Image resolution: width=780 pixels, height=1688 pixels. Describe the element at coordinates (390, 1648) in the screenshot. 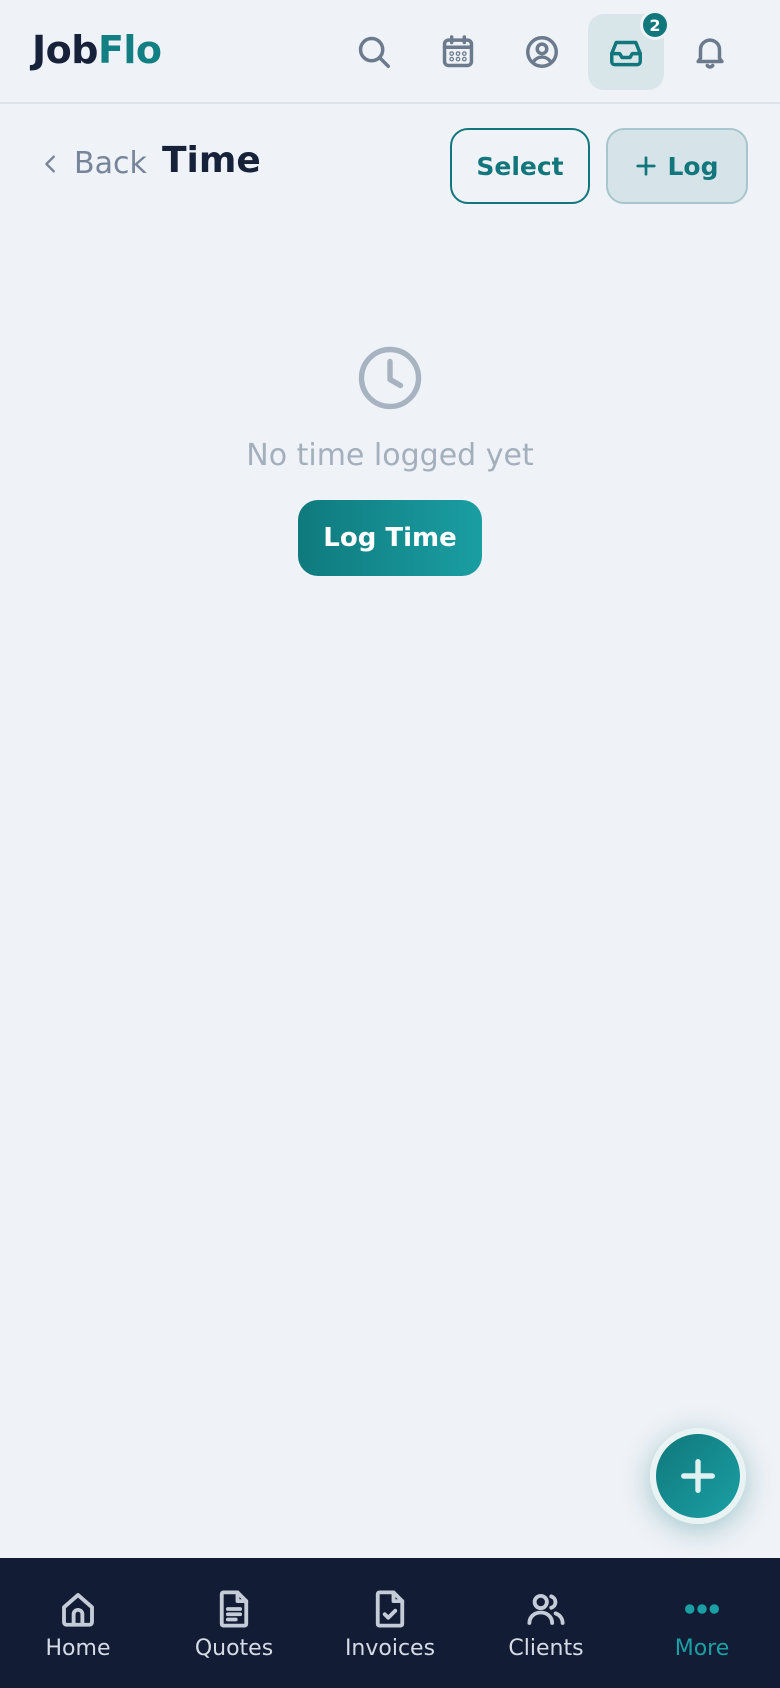

I see `nav-label-invoices: Invoices` at that location.